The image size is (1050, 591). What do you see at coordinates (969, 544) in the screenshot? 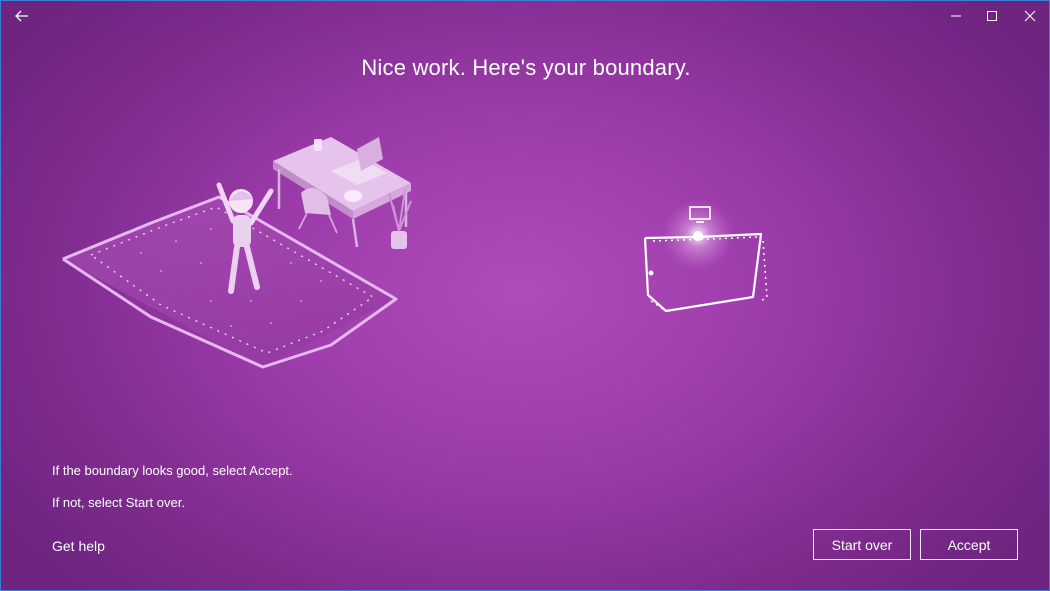
I see `accept-button: Accept` at bounding box center [969, 544].